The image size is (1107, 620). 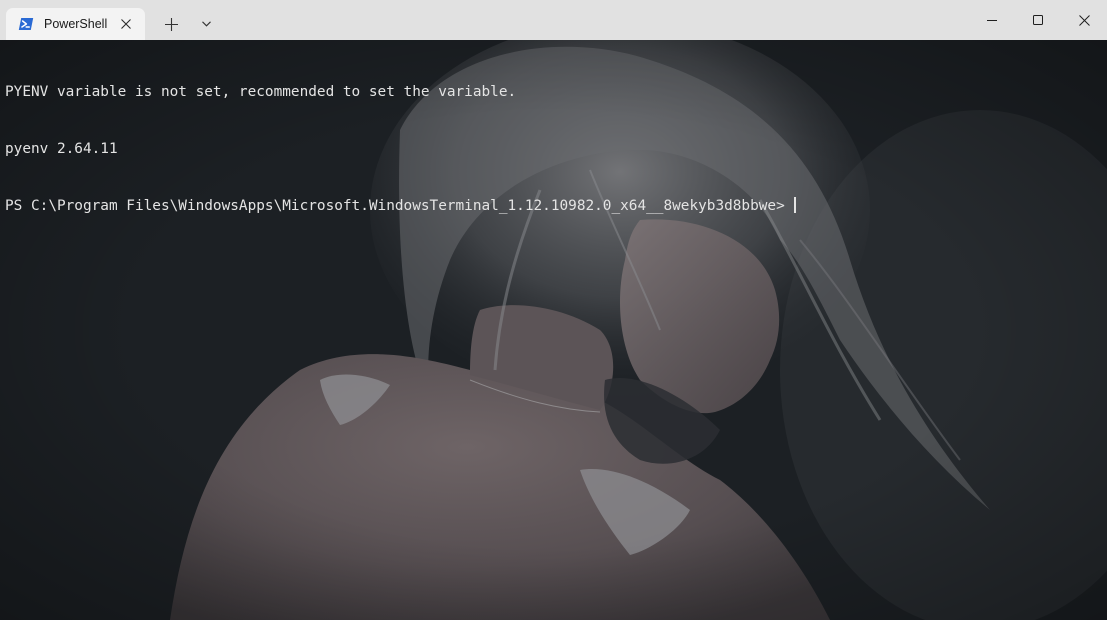 I want to click on tab-dropdown-button, so click(x=206, y=24).